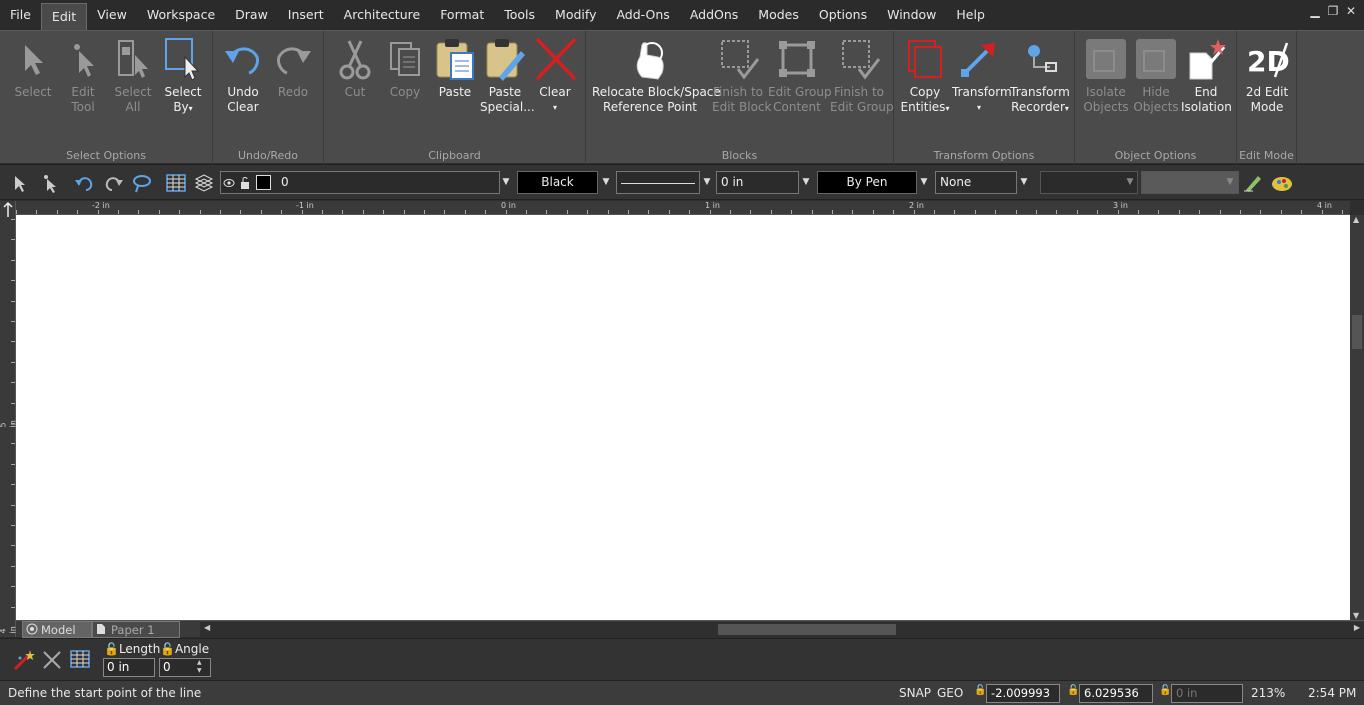 The image size is (1364, 705). Describe the element at coordinates (355, 87) in the screenshot. I see `cut-button: Cut` at that location.